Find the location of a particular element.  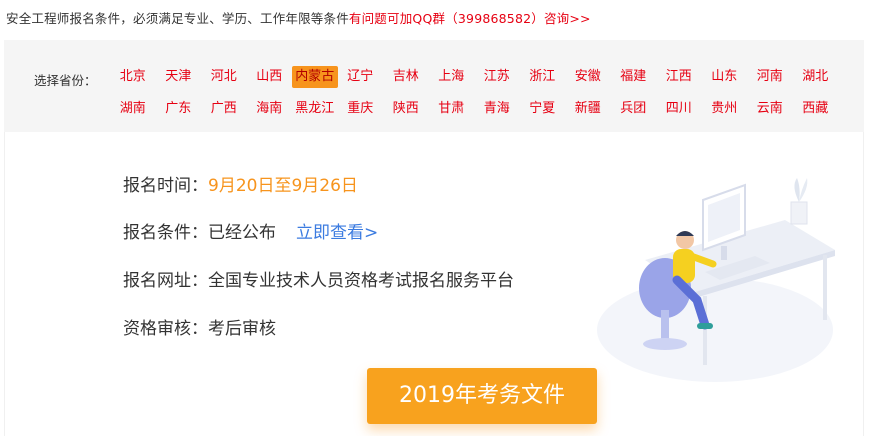

province-item: 四川 is located at coordinates (679, 109).